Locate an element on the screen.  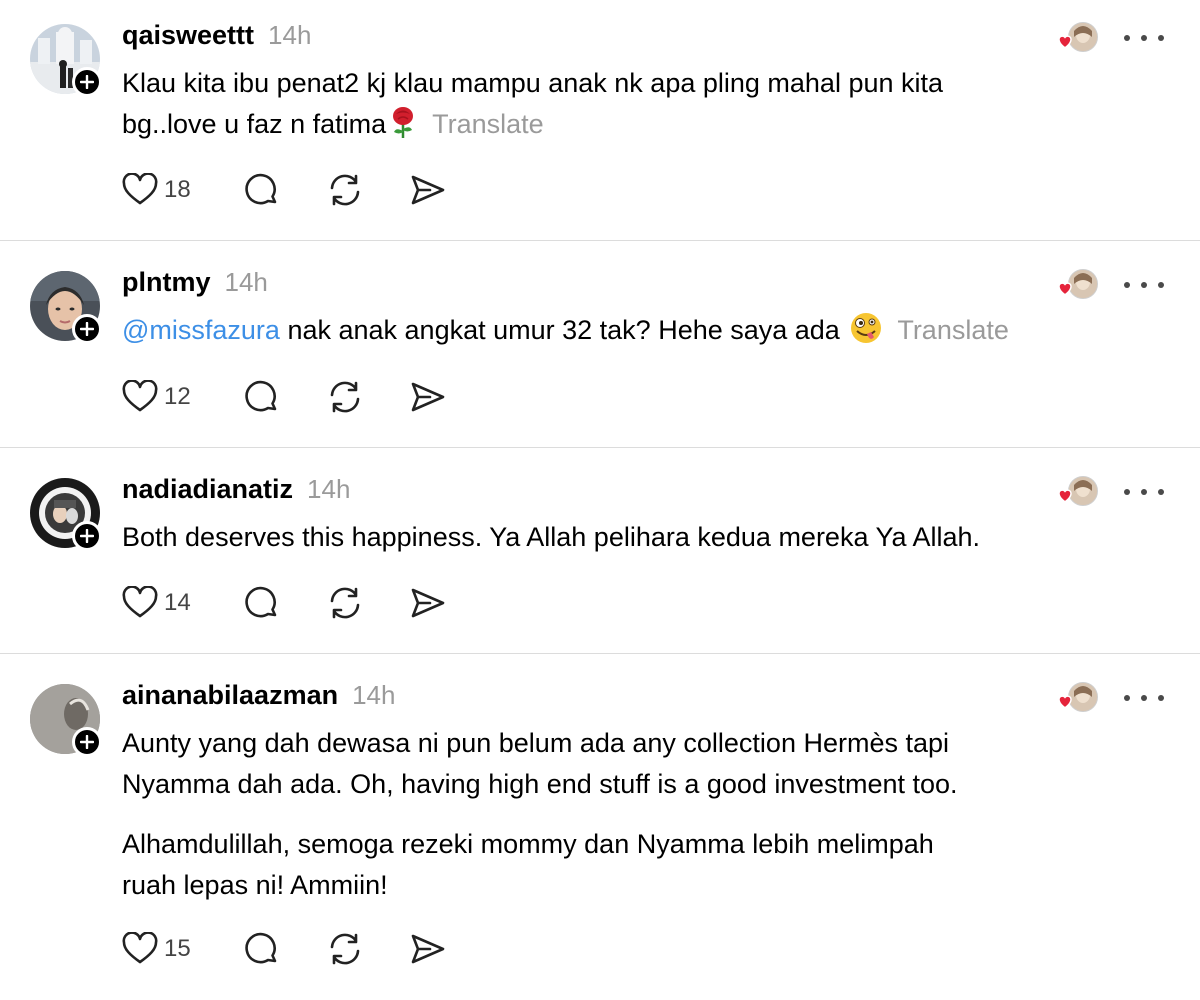
post-header: plntmy 14h is located at coordinates (195, 282).